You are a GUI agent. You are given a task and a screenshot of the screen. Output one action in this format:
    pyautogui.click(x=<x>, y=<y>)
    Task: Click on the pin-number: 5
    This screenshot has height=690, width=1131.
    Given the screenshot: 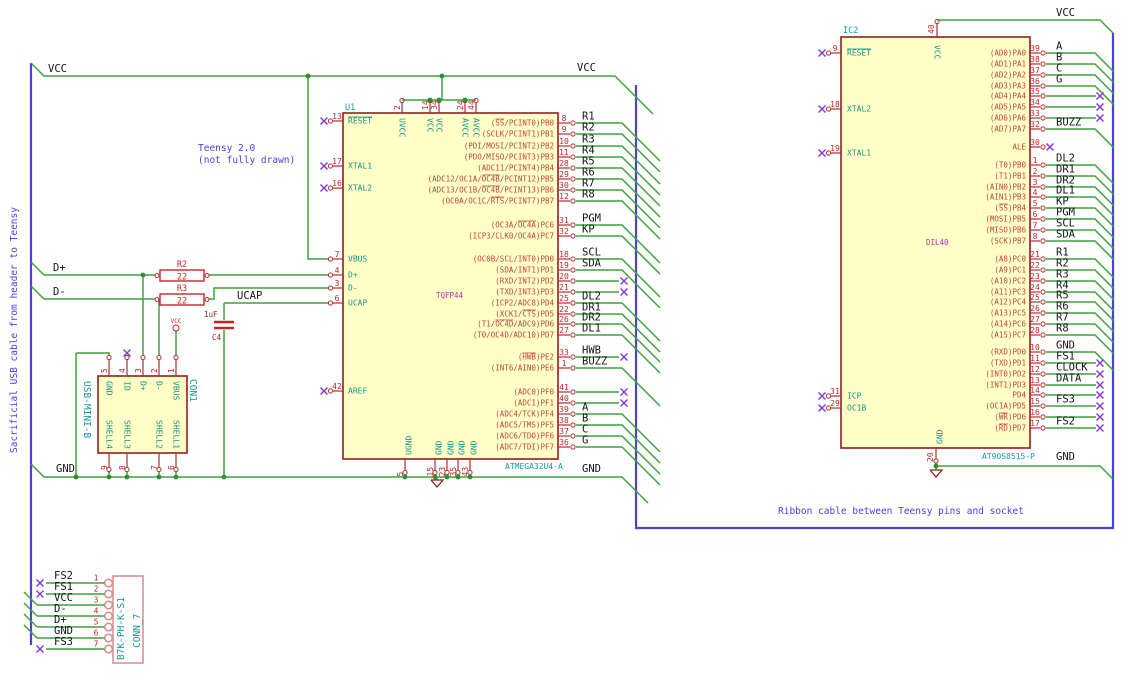 What is the action you would take?
    pyautogui.click(x=104, y=370)
    